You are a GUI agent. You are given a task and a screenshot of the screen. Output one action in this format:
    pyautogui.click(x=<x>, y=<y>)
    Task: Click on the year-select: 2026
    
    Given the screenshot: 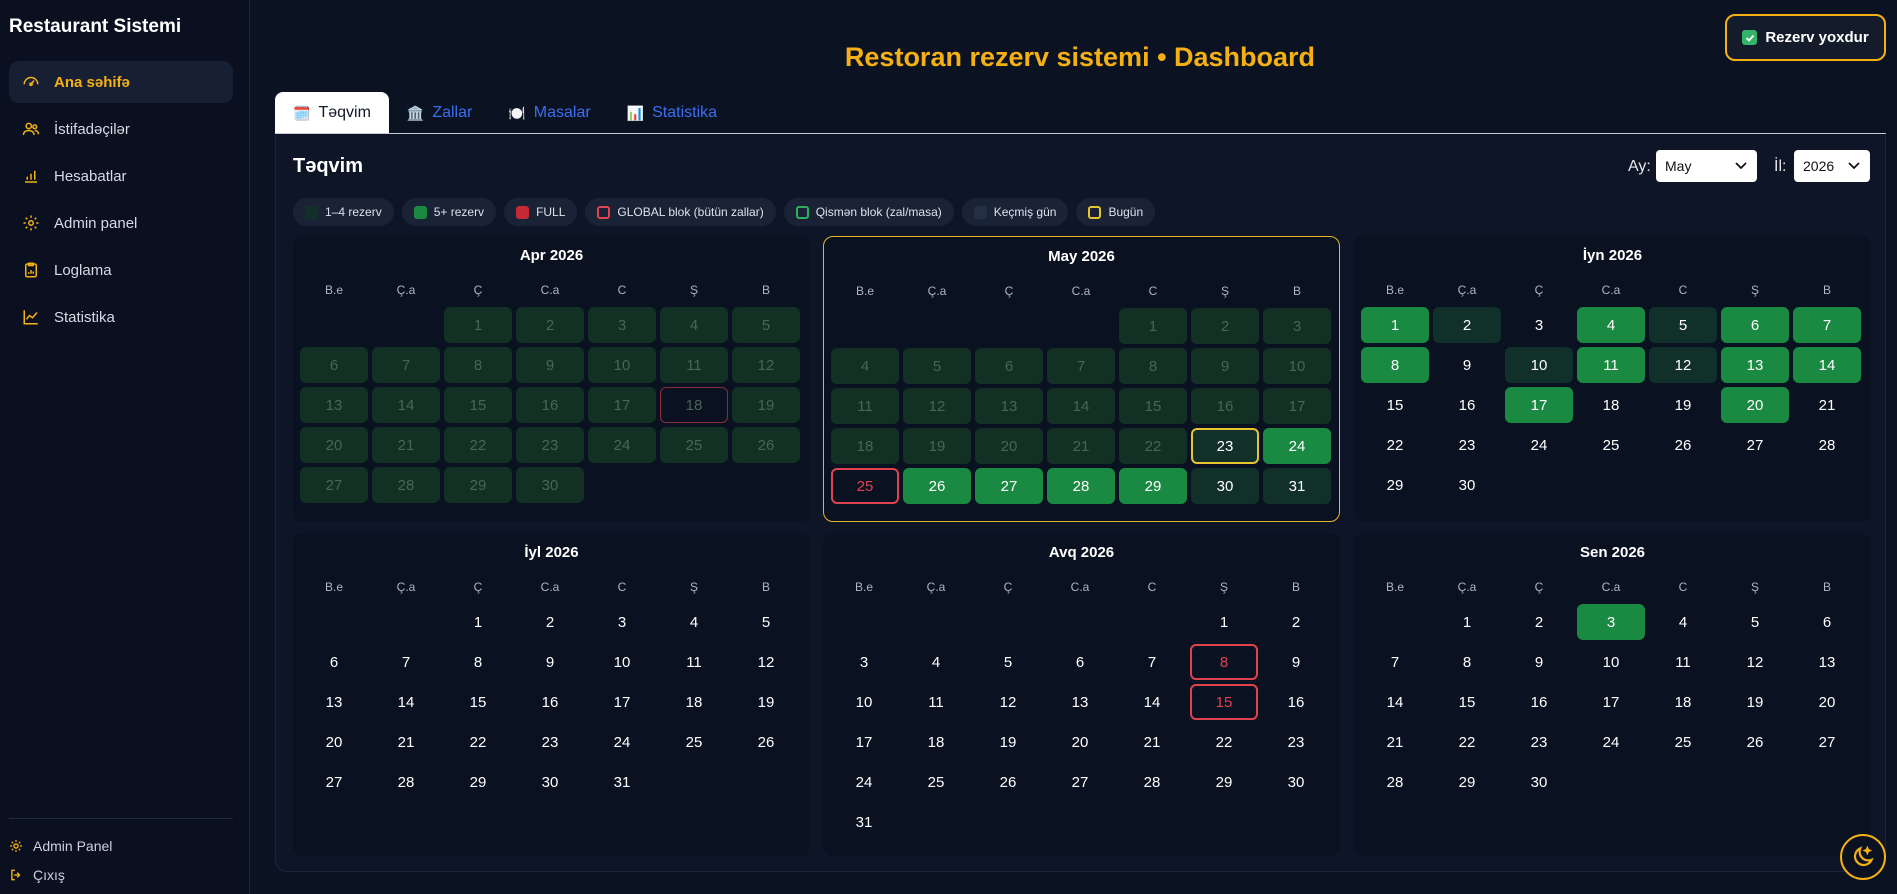 What is the action you would take?
    pyautogui.click(x=1832, y=166)
    